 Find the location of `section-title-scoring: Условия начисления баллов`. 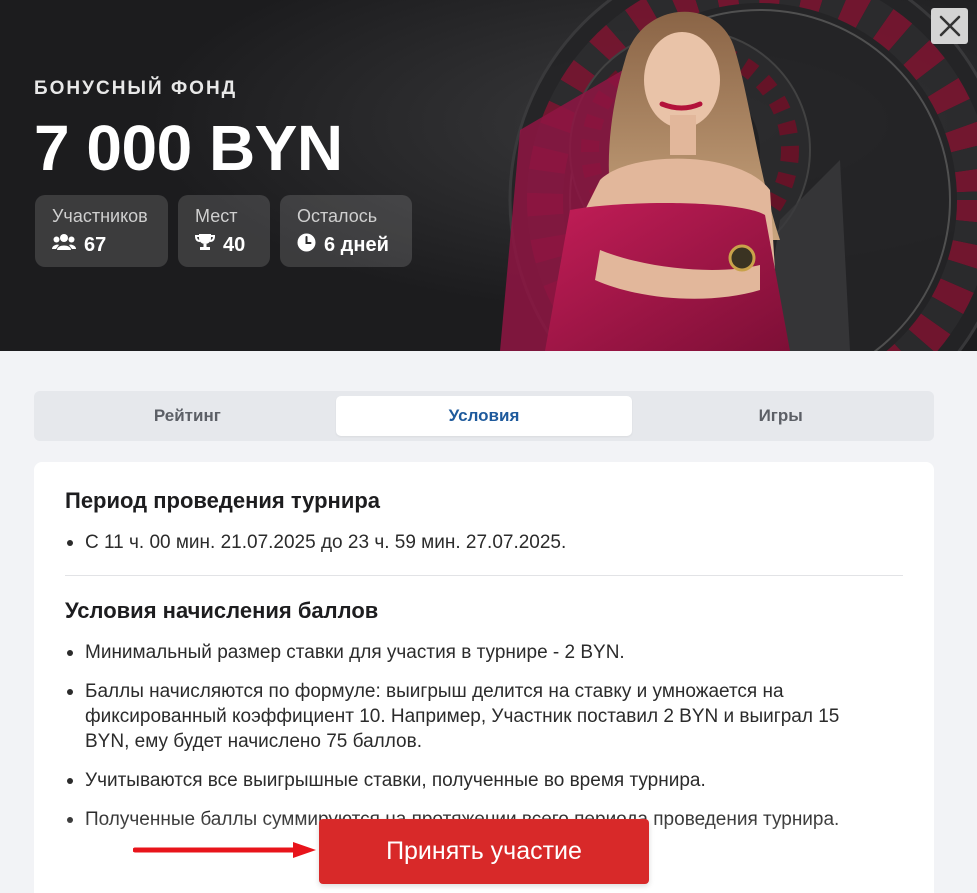

section-title-scoring: Условия начисления баллов is located at coordinates (222, 610).